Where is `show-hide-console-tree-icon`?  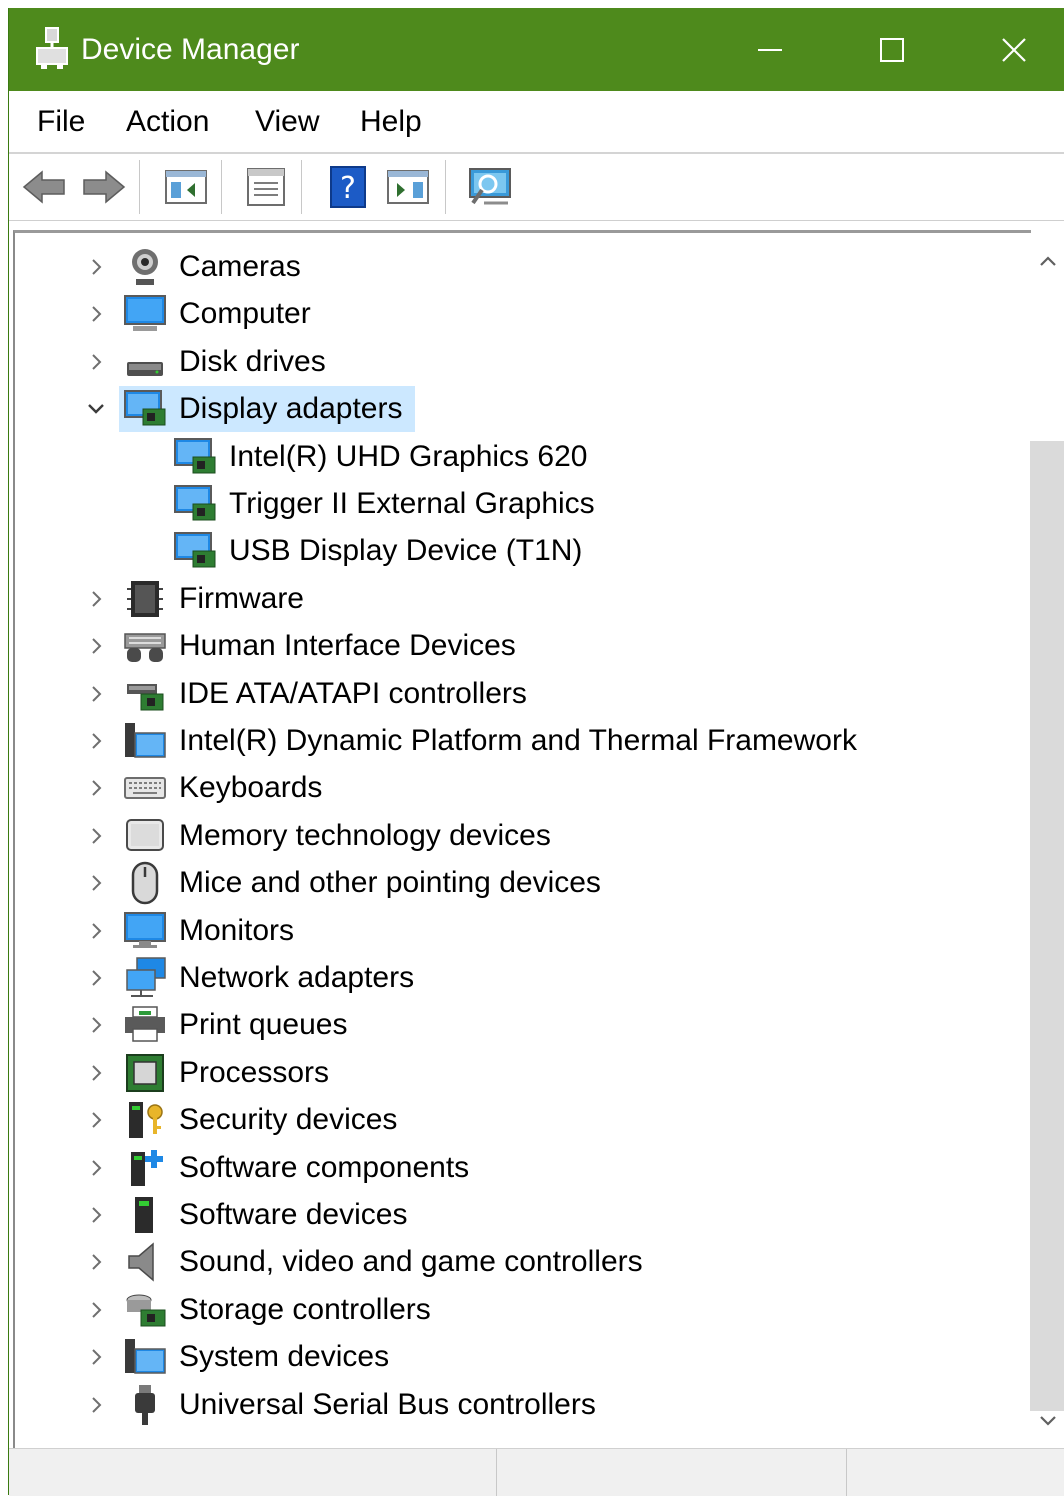 show-hide-console-tree-icon is located at coordinates (186, 187).